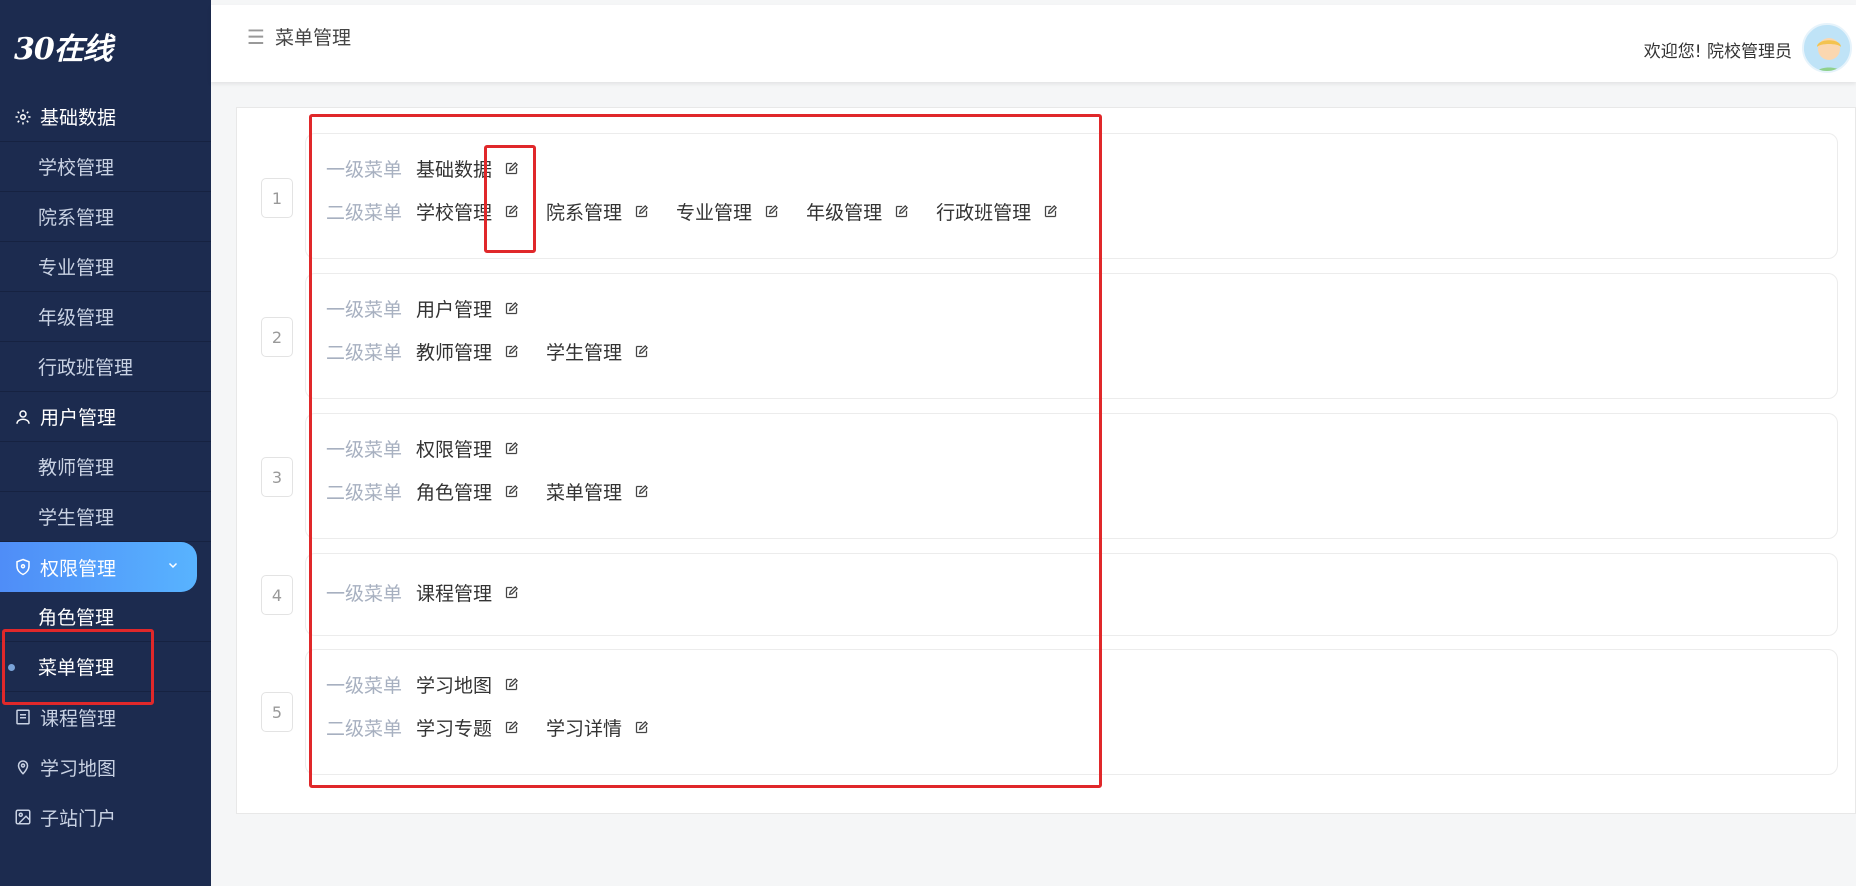  I want to click on menu-group-basic-data: 基础数据 学校管理 院系管理 专业管理 年级管理 行政班管理, so click(105, 242).